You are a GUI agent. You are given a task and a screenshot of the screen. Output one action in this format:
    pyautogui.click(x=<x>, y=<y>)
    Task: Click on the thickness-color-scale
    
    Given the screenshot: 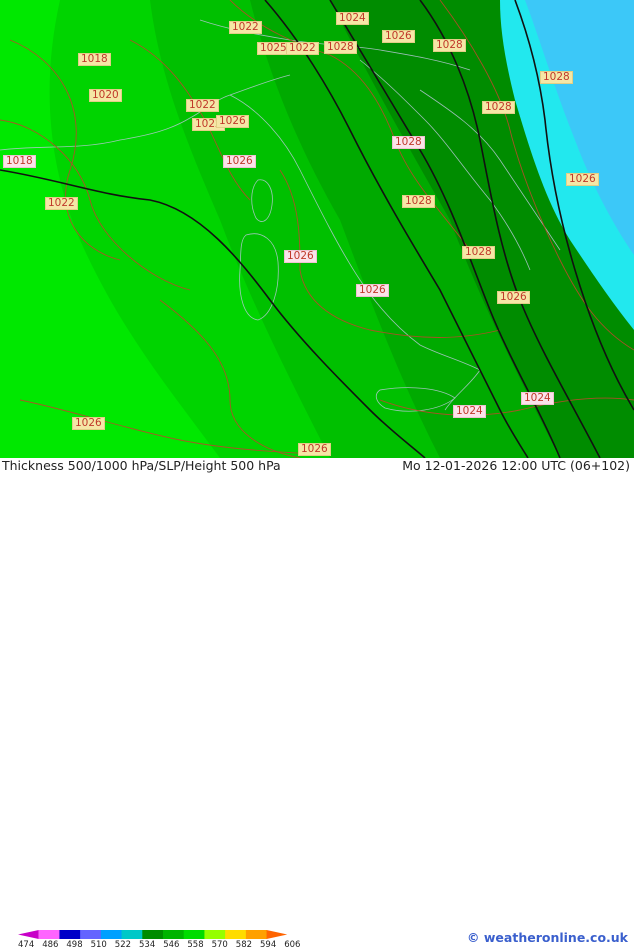 What is the action you would take?
    pyautogui.click(x=153, y=934)
    